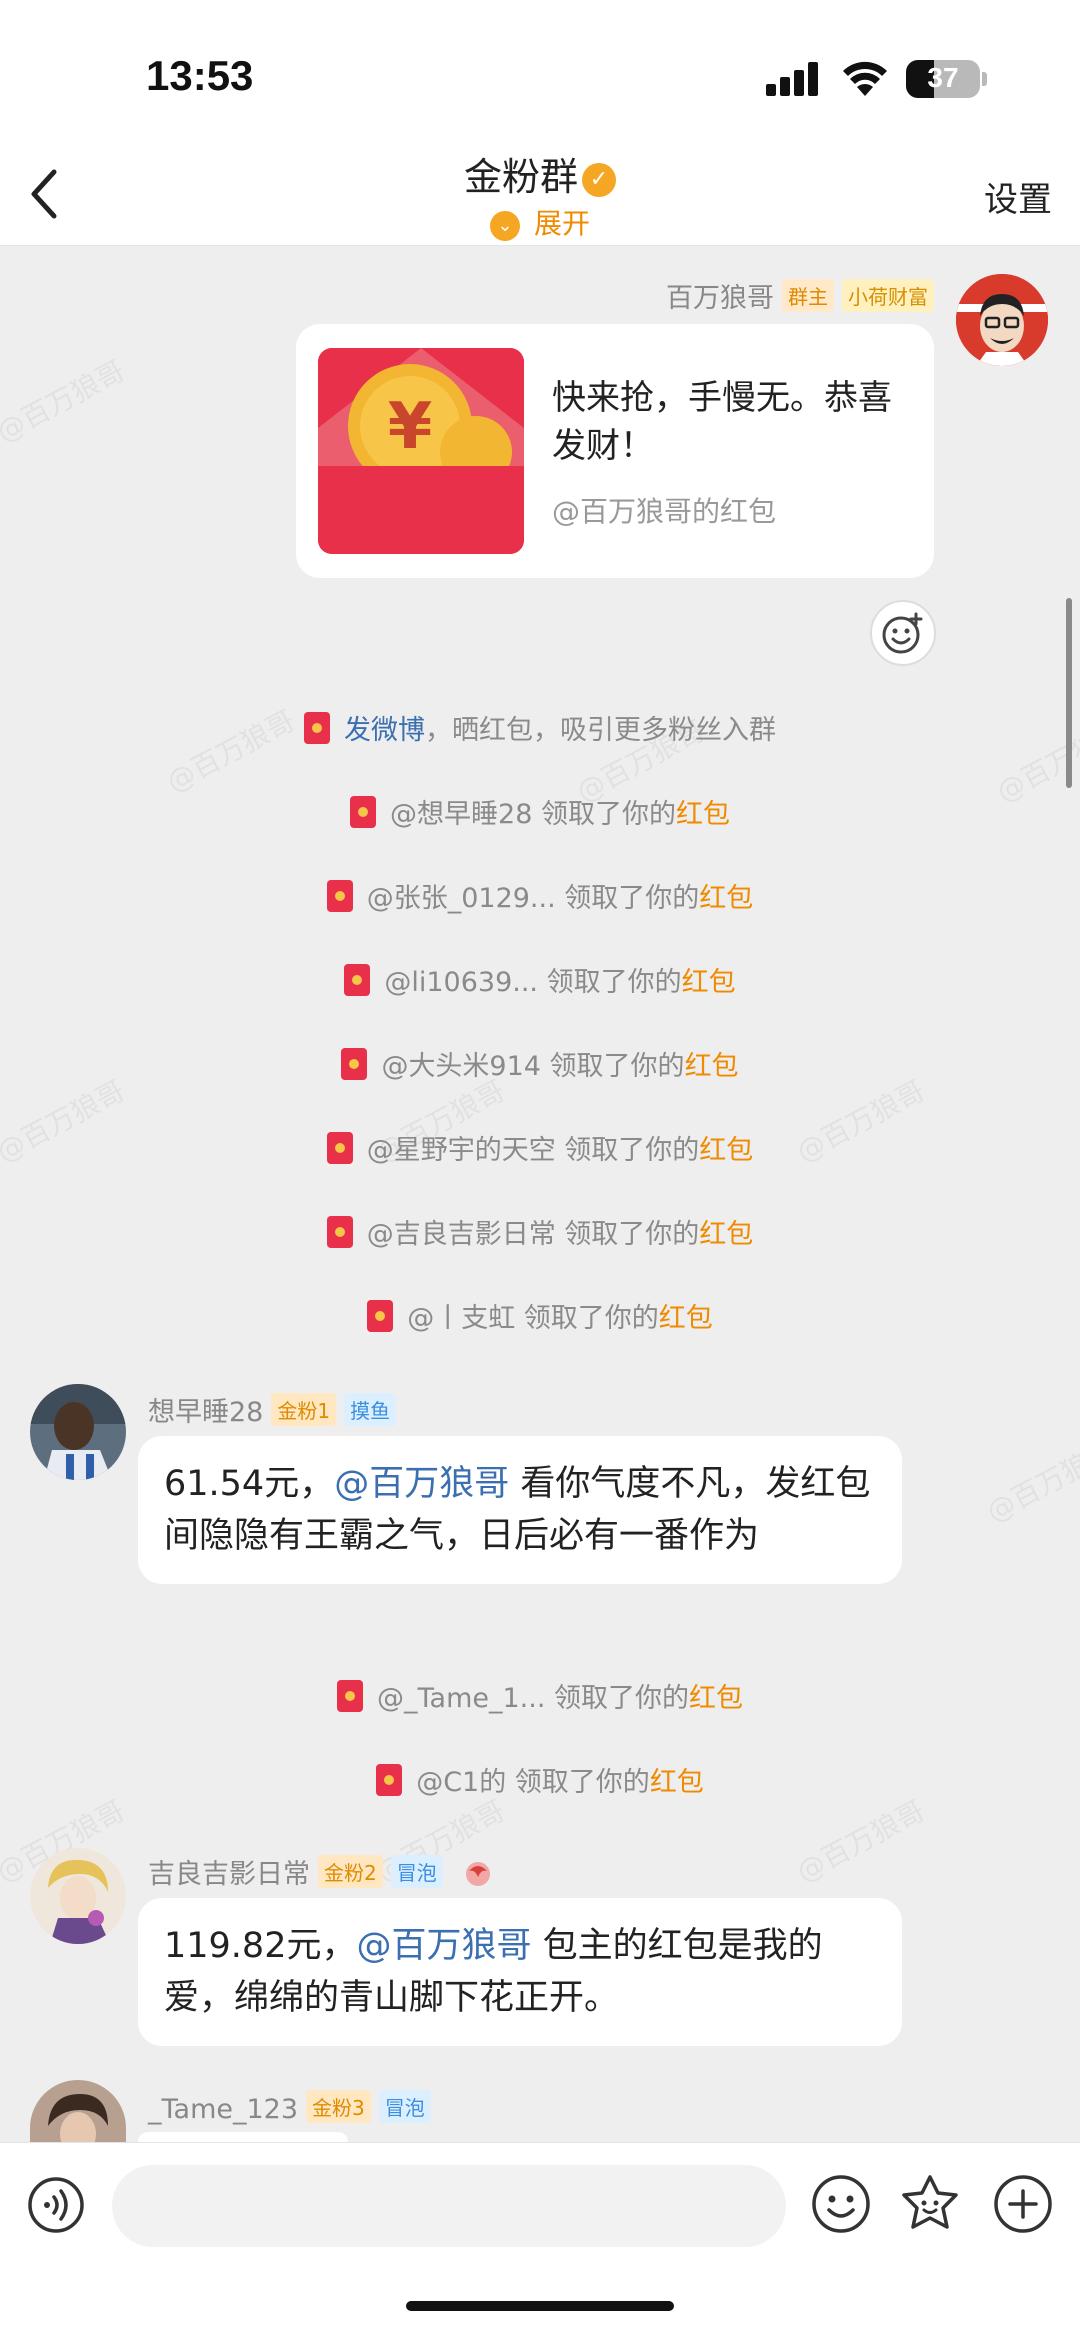  What do you see at coordinates (56, 2205) in the screenshot?
I see `voice-input-icon` at bounding box center [56, 2205].